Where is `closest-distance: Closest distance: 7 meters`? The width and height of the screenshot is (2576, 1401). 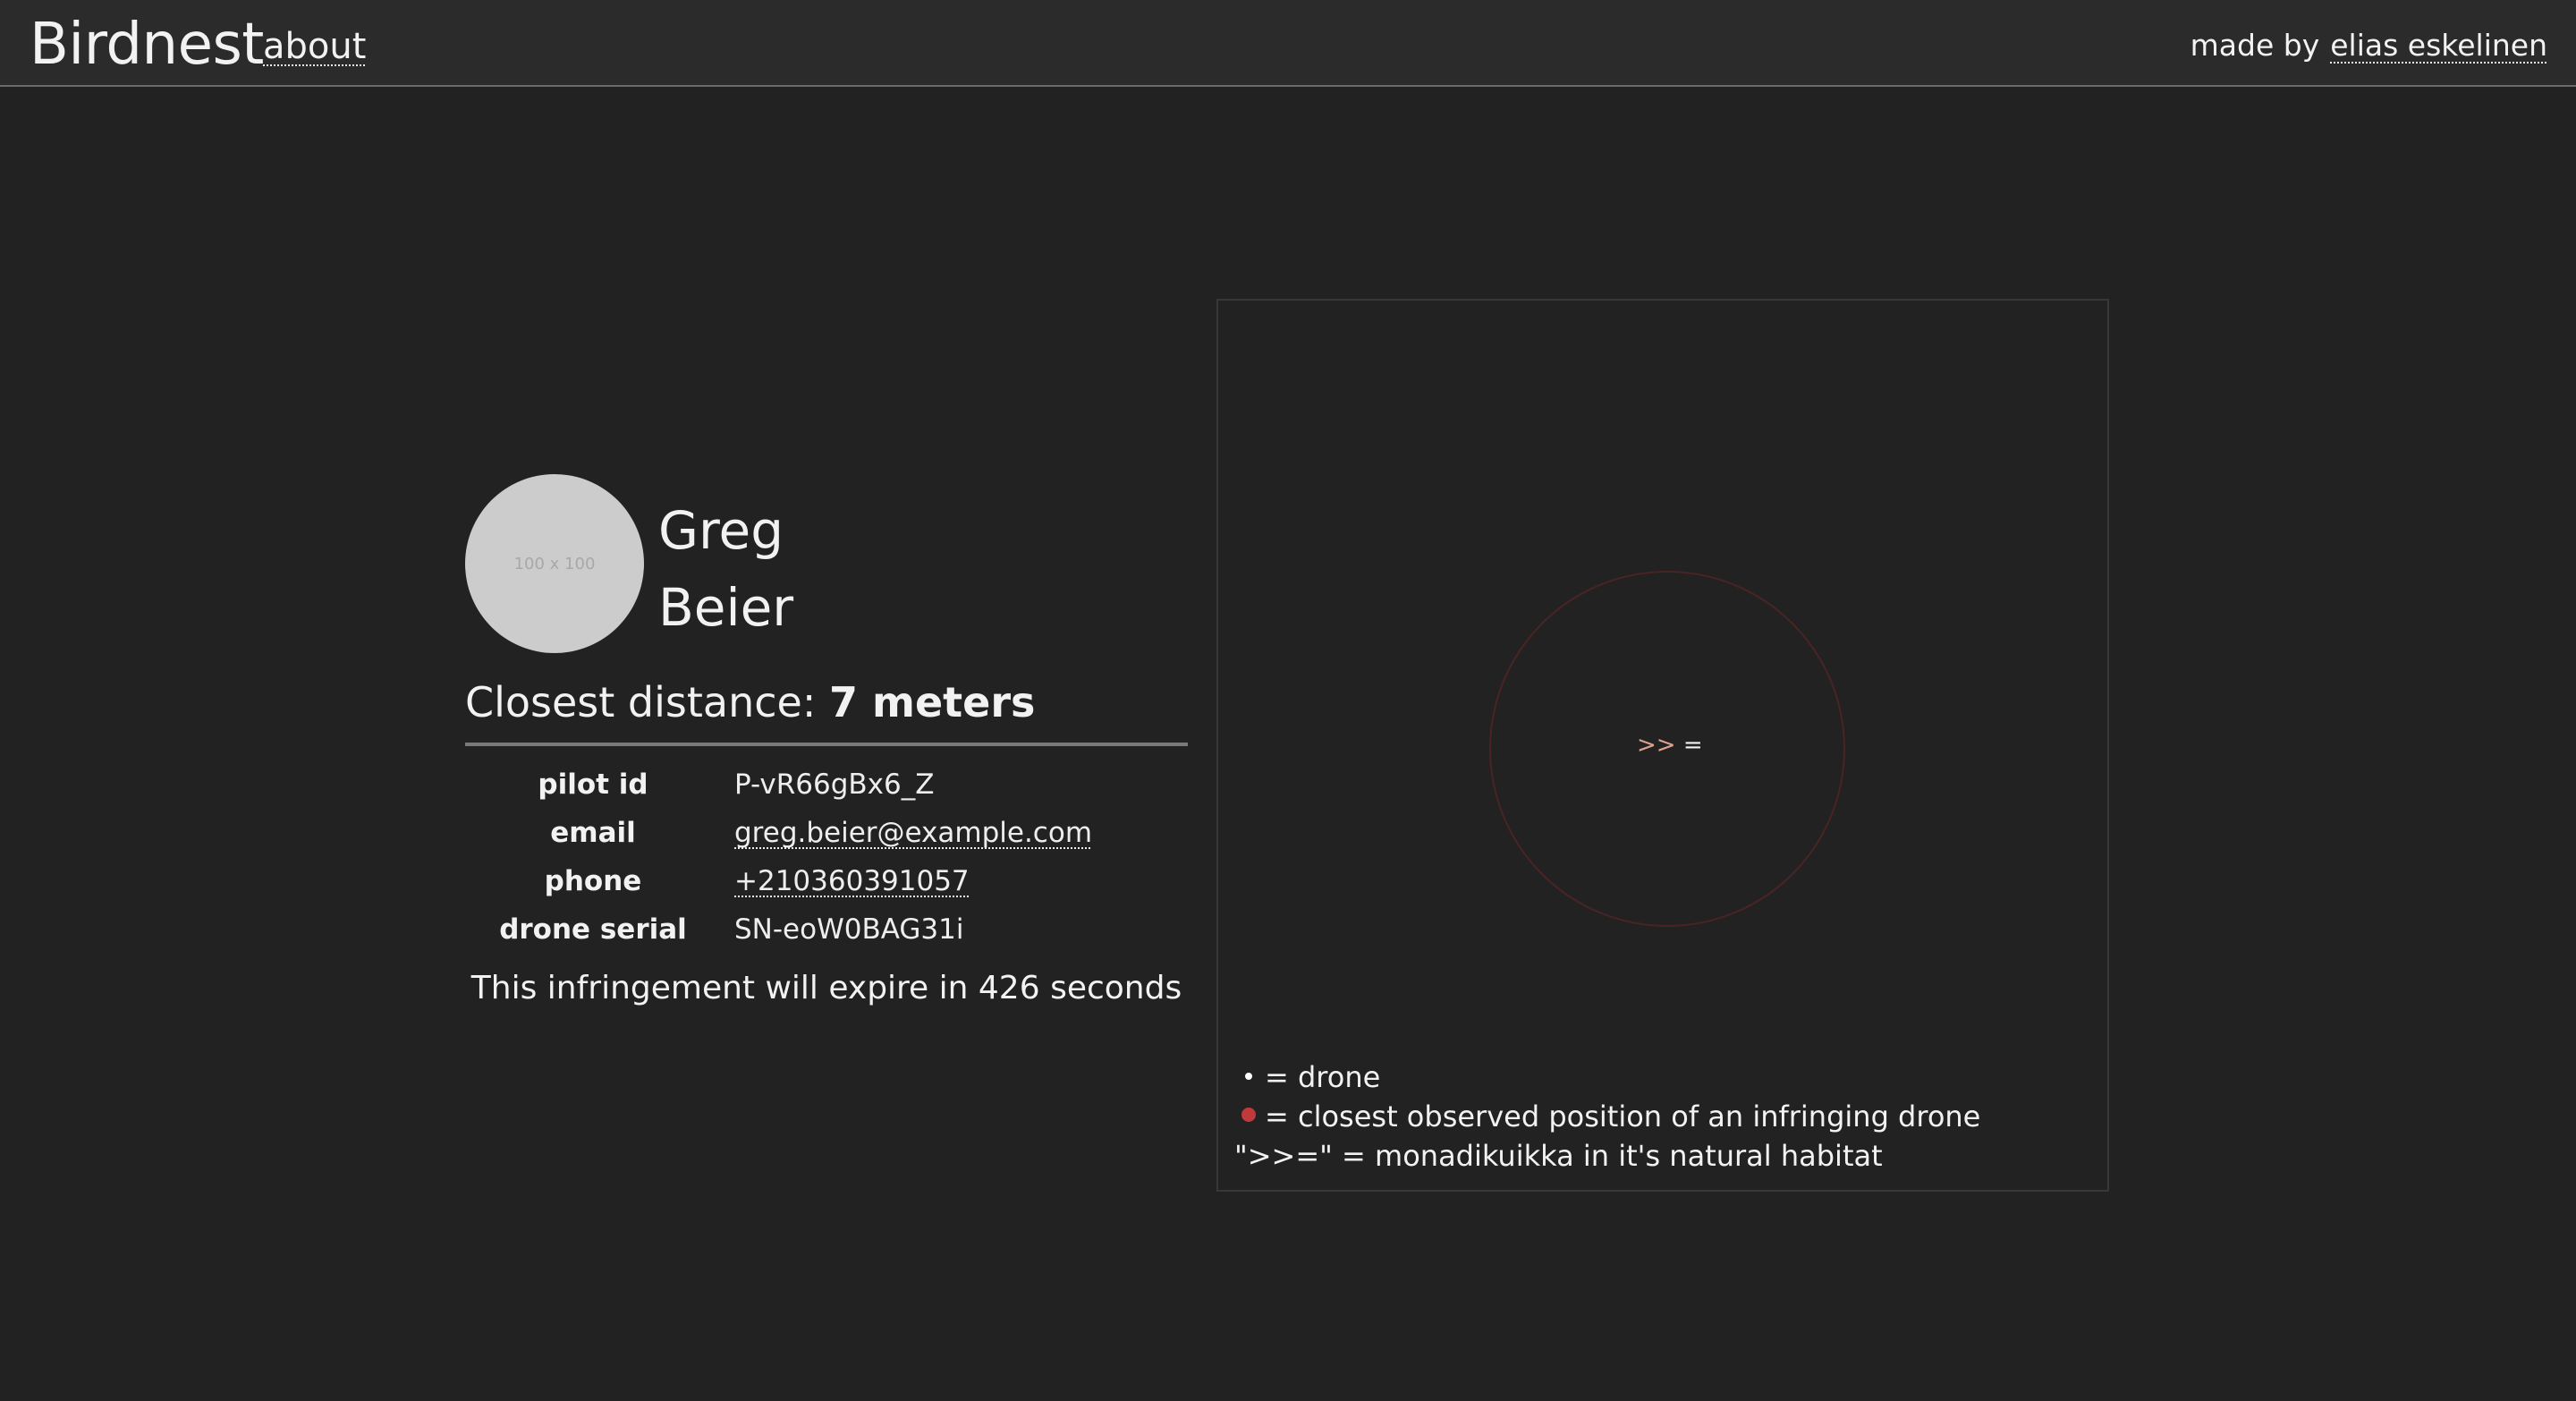 closest-distance: Closest distance: 7 meters is located at coordinates (826, 708).